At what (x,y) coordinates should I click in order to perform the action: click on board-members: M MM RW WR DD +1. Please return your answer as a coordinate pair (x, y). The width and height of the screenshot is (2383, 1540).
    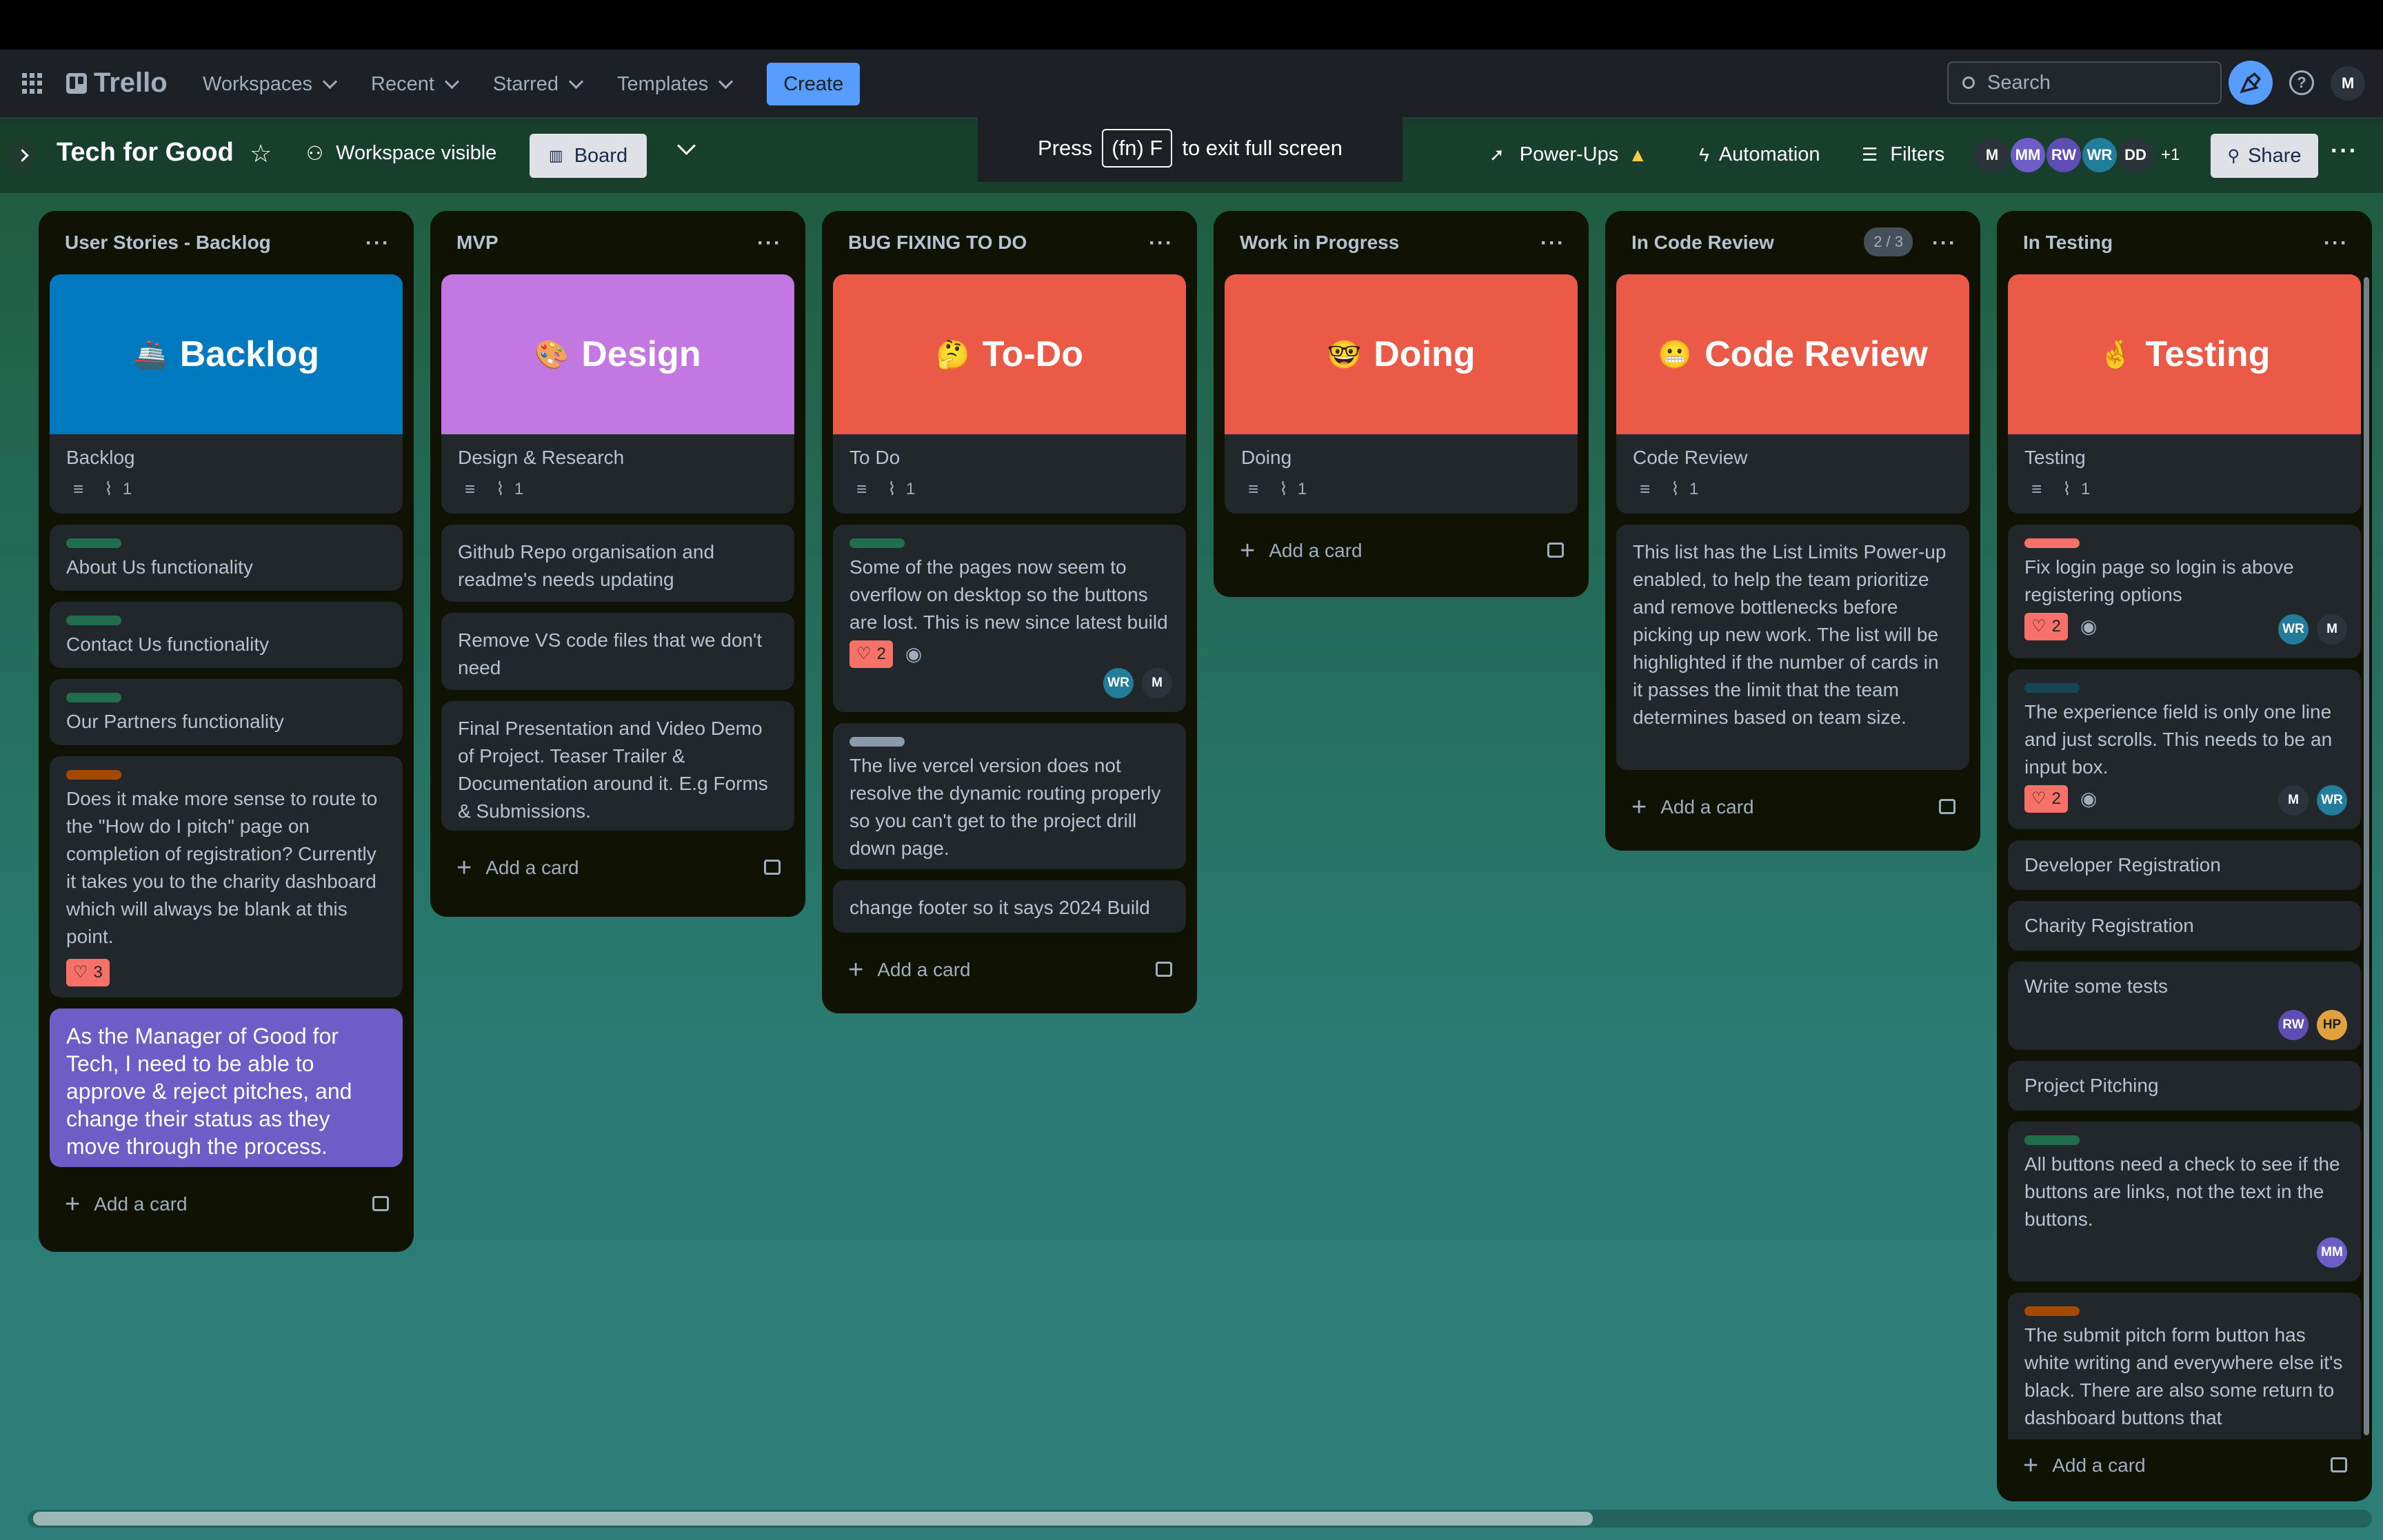
    Looking at the image, I should click on (2077, 155).